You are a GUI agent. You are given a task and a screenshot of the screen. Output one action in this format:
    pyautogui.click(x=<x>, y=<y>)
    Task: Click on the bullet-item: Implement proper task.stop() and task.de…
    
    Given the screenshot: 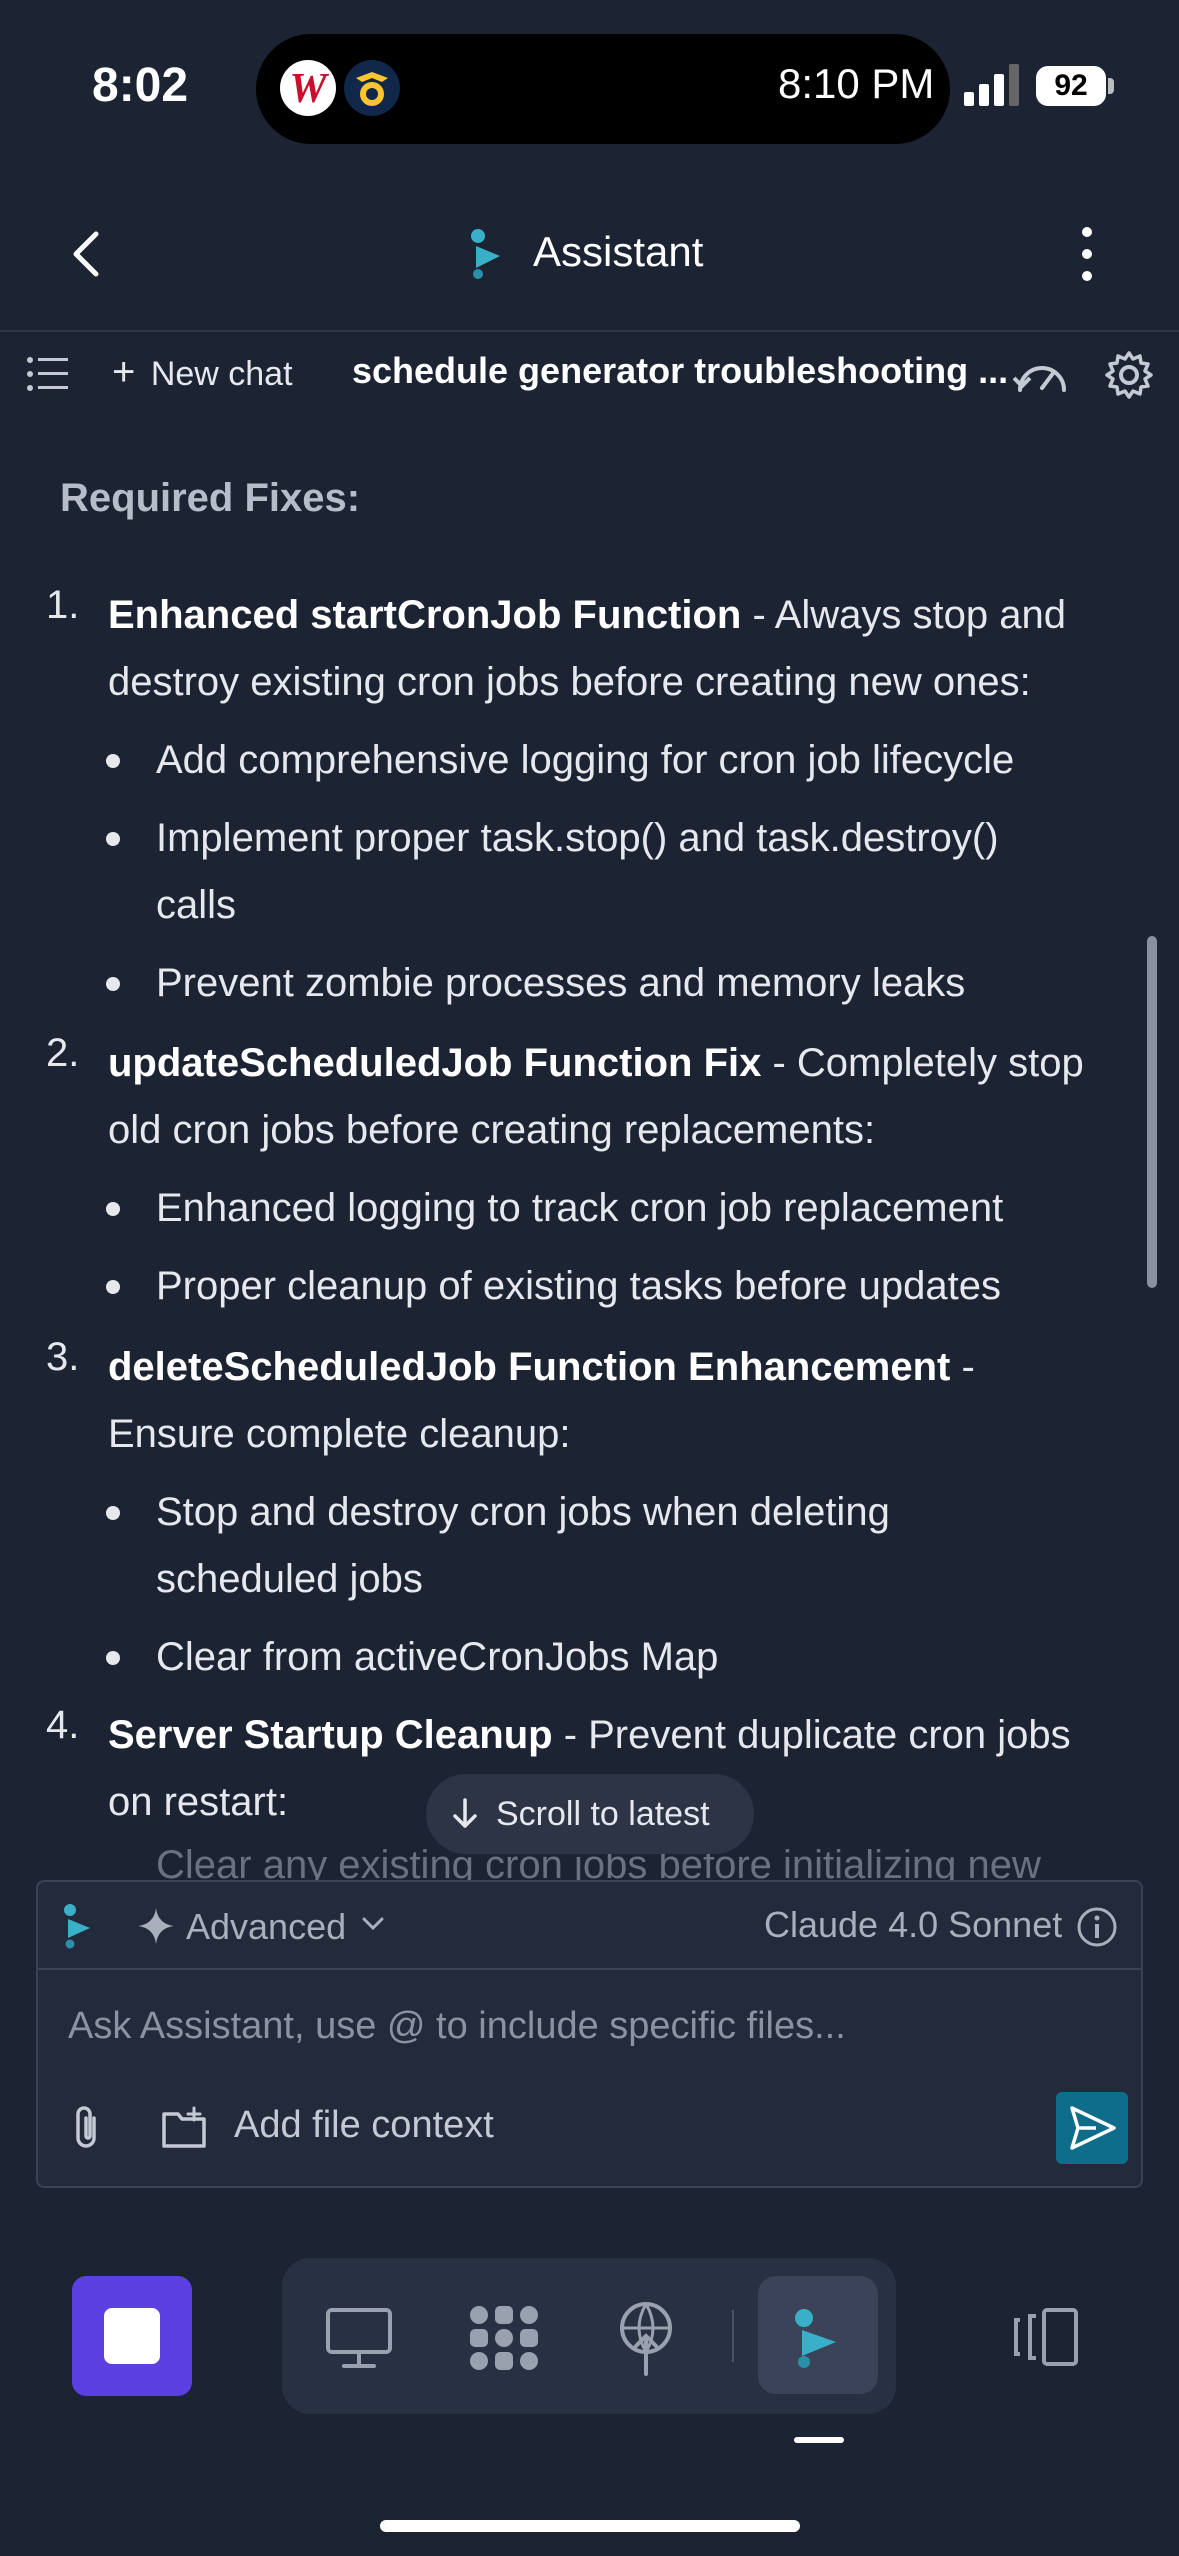 What is the action you would take?
    pyautogui.click(x=577, y=838)
    